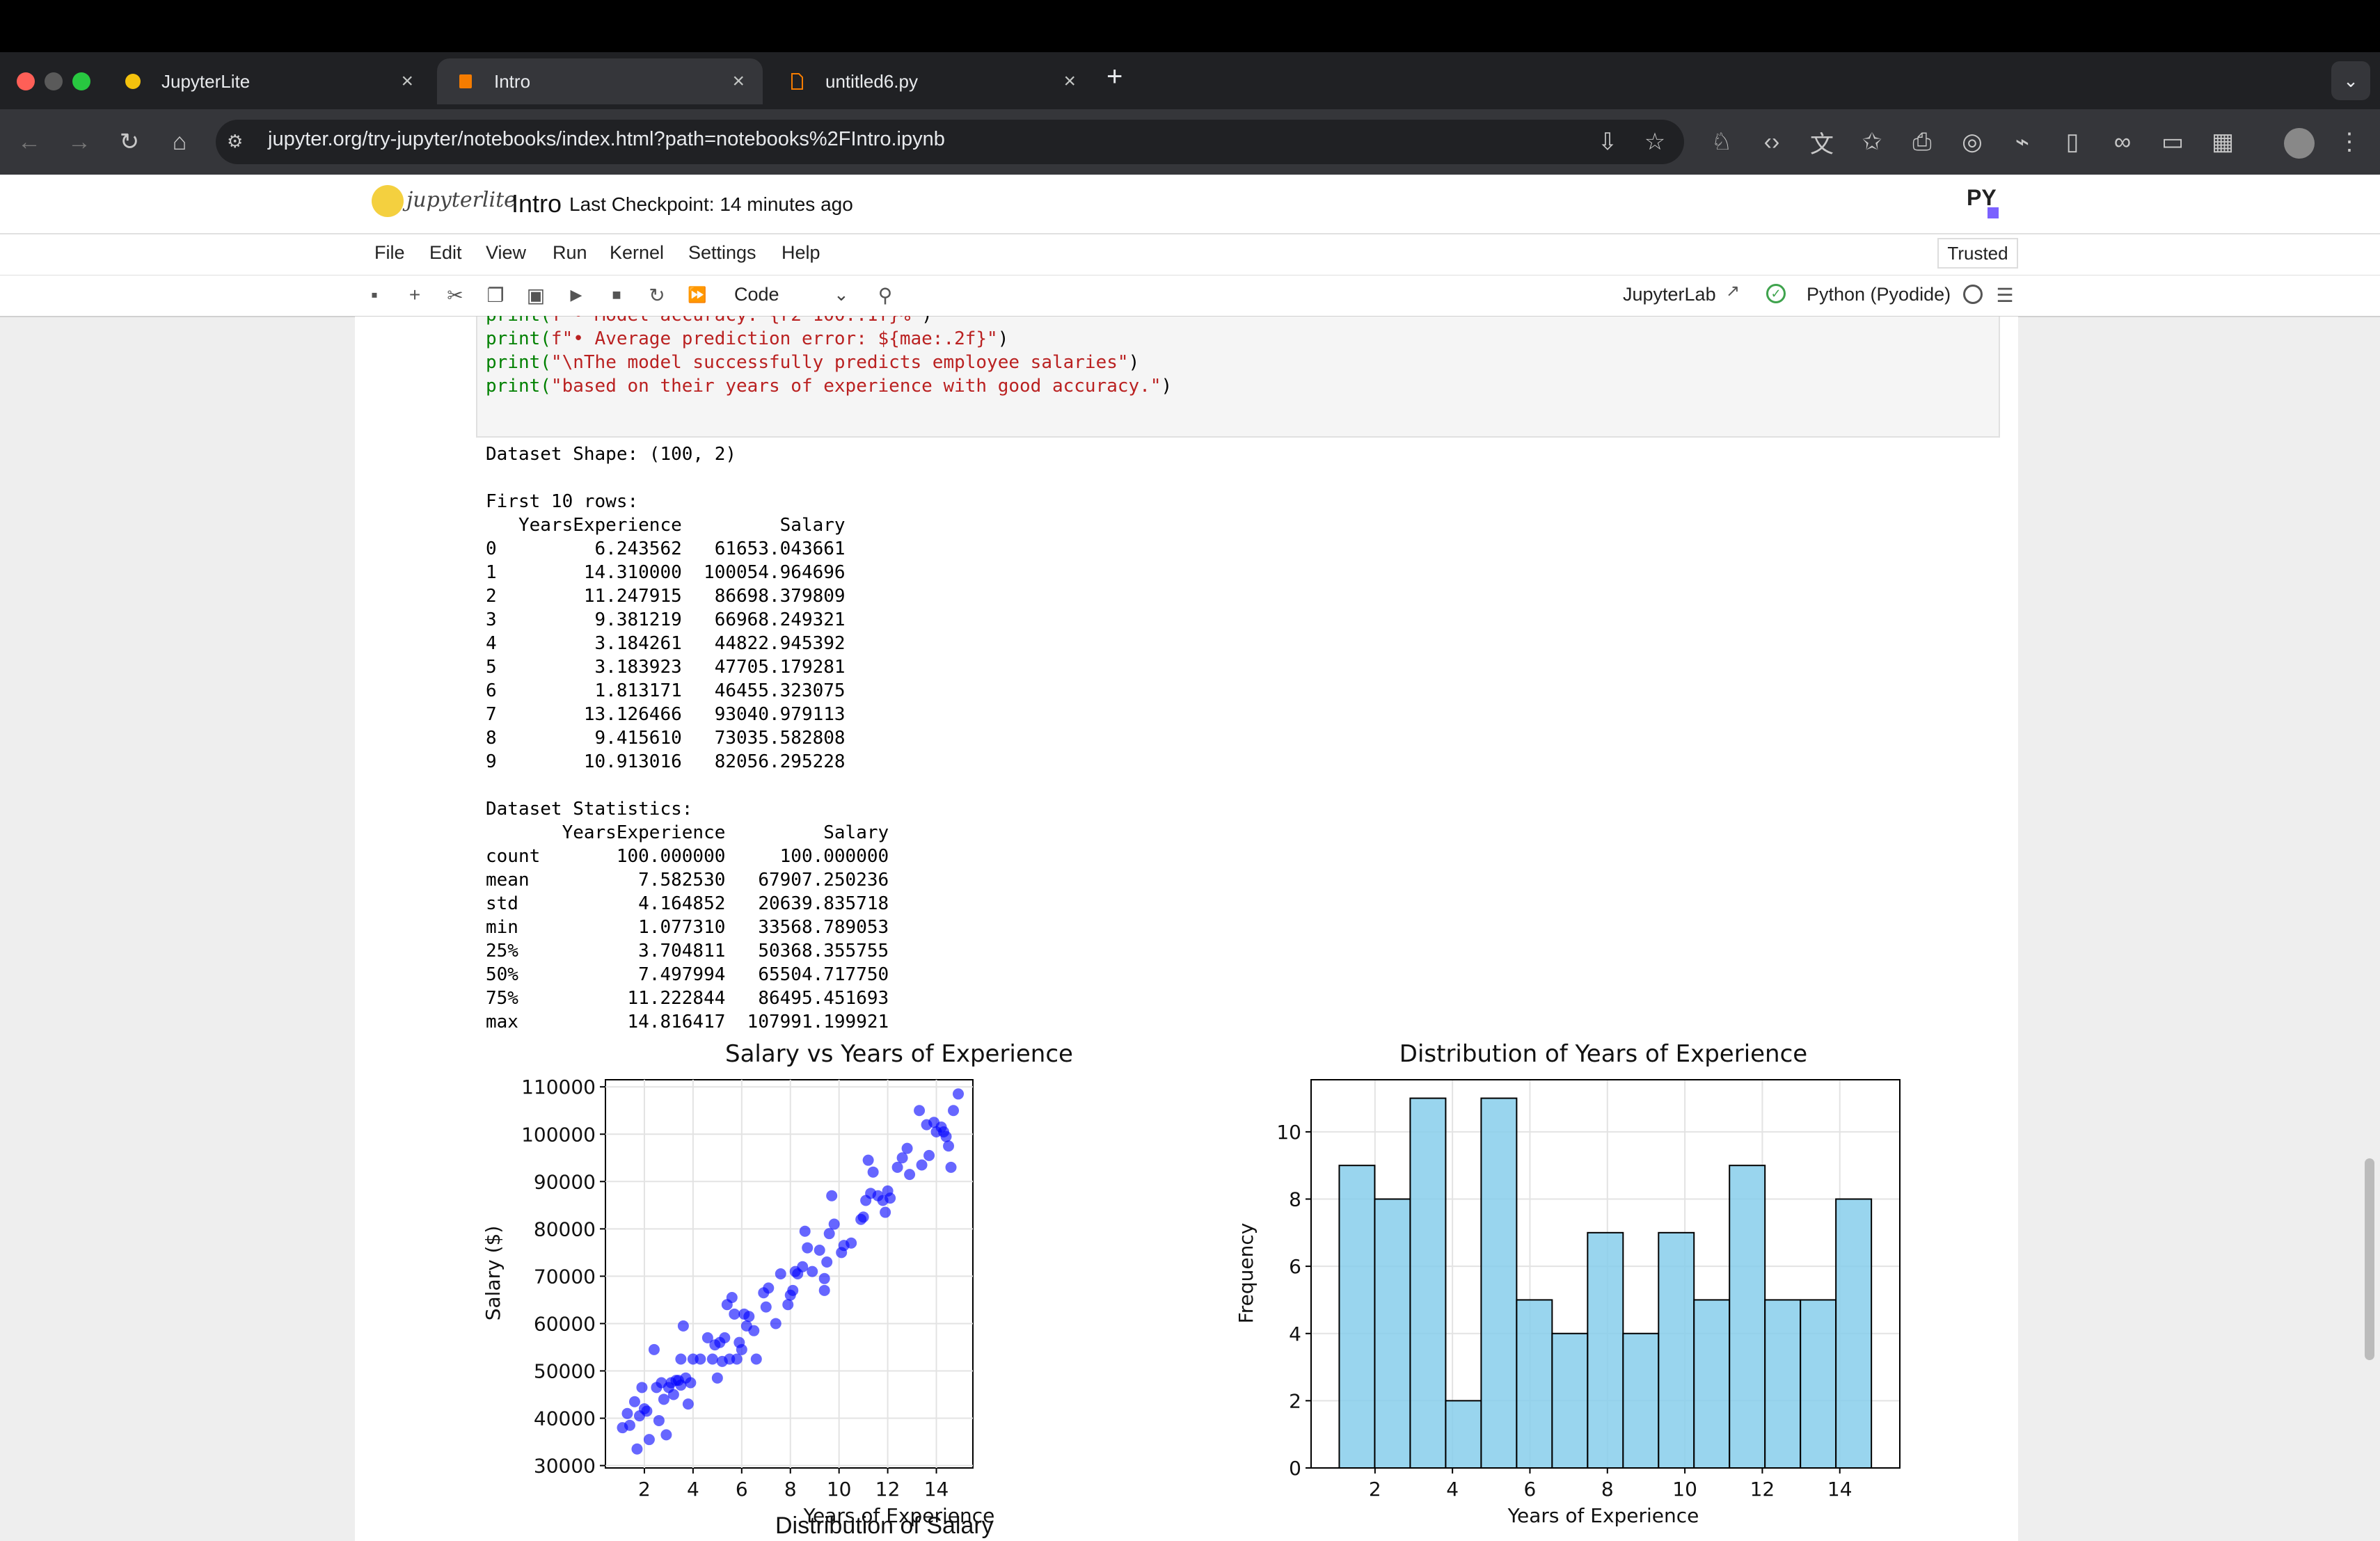 This screenshot has height=1541, width=2380. What do you see at coordinates (558, 1134) in the screenshot?
I see `y-tick-label: 100000` at bounding box center [558, 1134].